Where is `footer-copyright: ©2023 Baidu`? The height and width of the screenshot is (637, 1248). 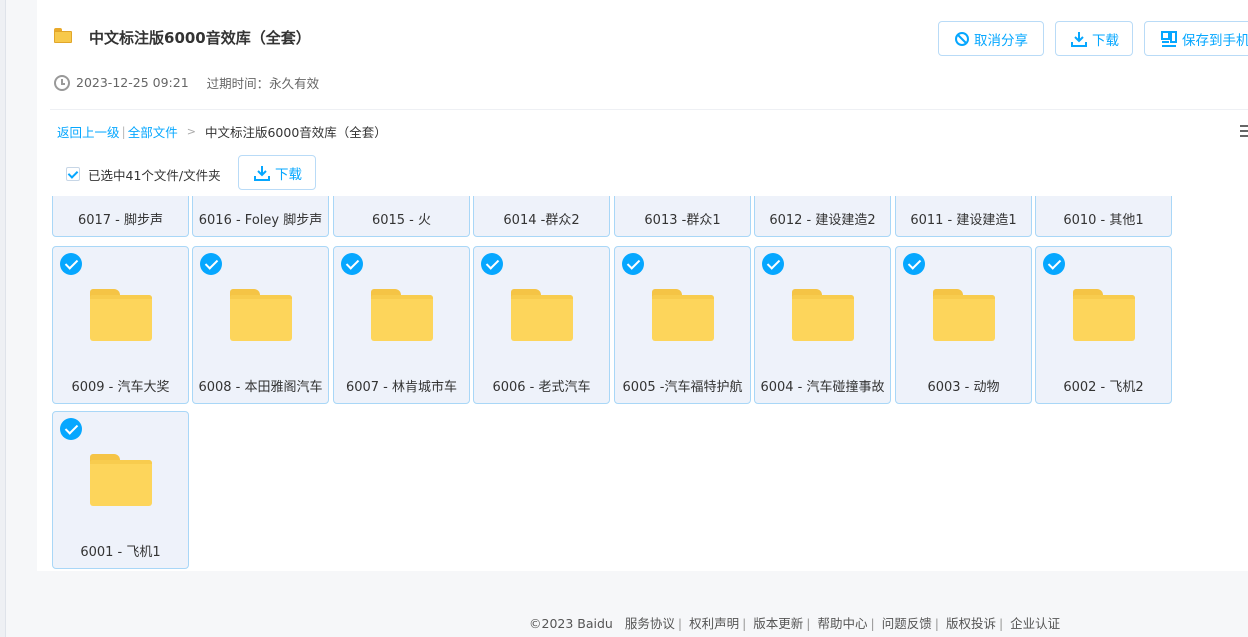 footer-copyright: ©2023 Baidu is located at coordinates (571, 623).